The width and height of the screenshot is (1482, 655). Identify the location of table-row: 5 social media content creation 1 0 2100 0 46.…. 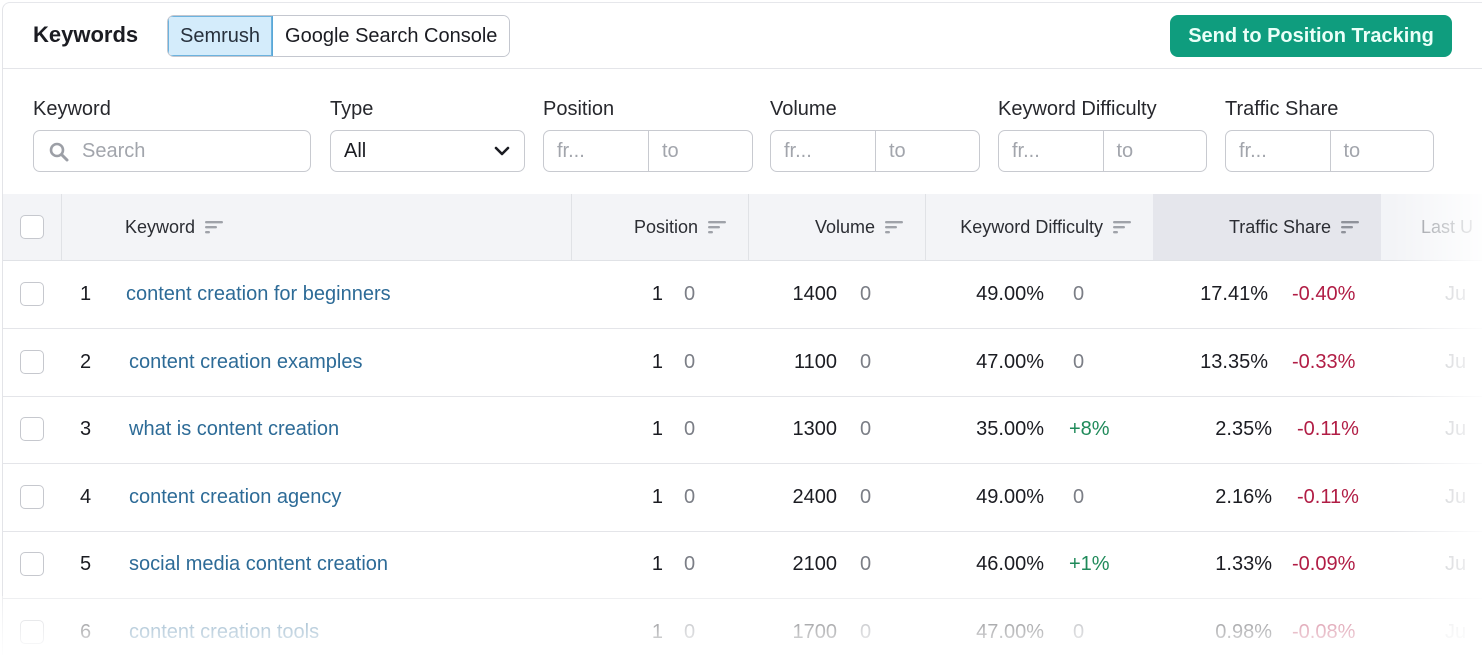
(742, 565).